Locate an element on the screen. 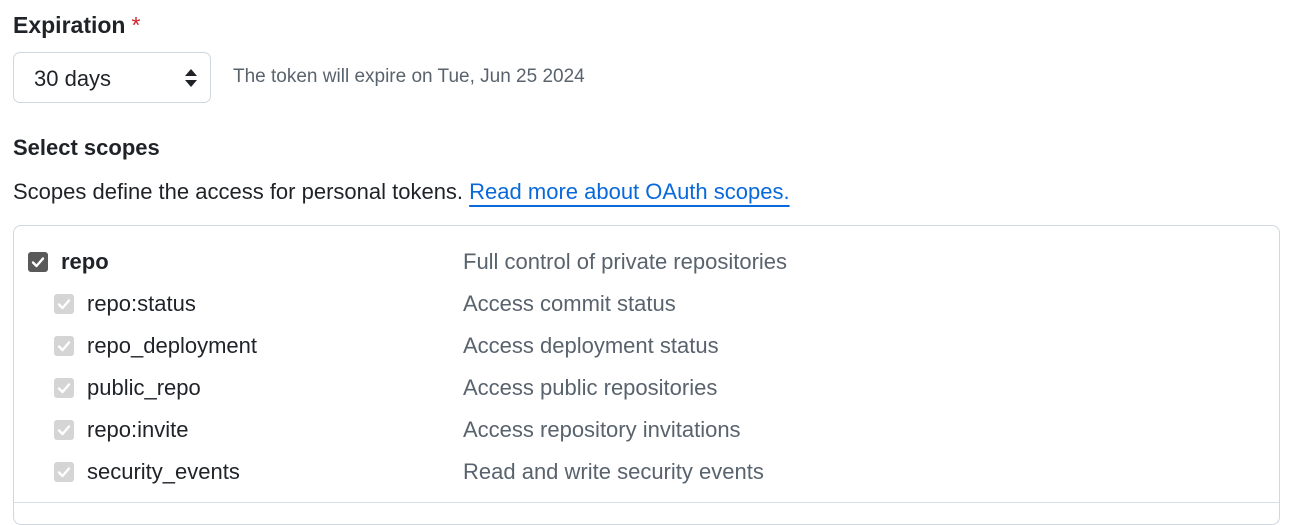  checkbox-repo-status is located at coordinates (64, 304).